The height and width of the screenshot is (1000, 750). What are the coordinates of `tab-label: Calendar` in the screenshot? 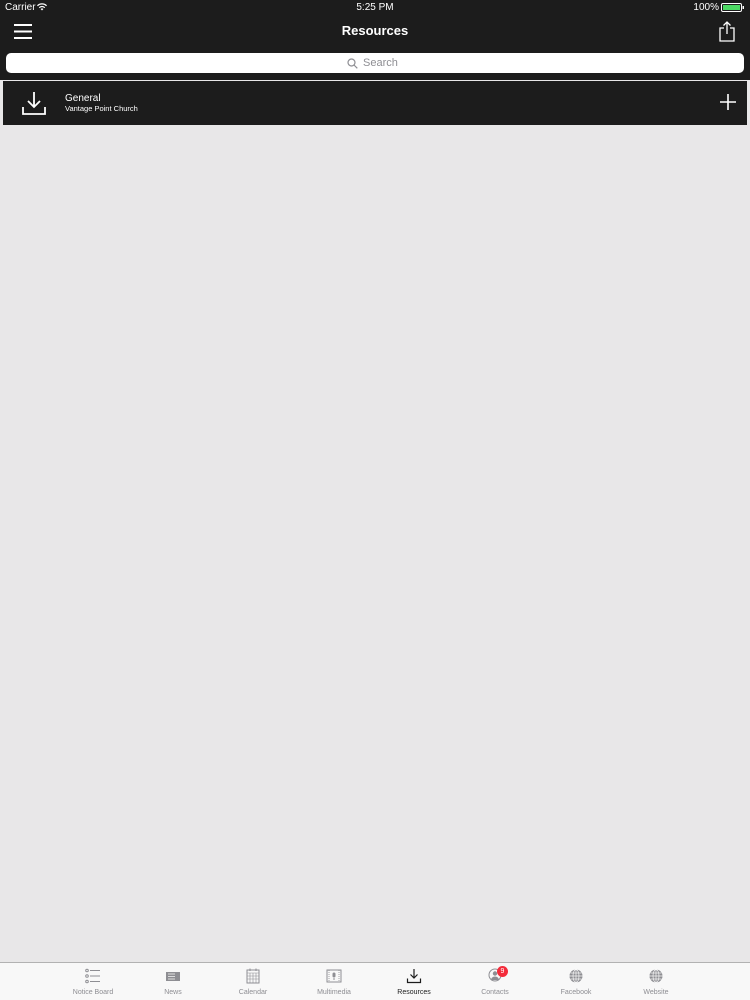 It's located at (253, 992).